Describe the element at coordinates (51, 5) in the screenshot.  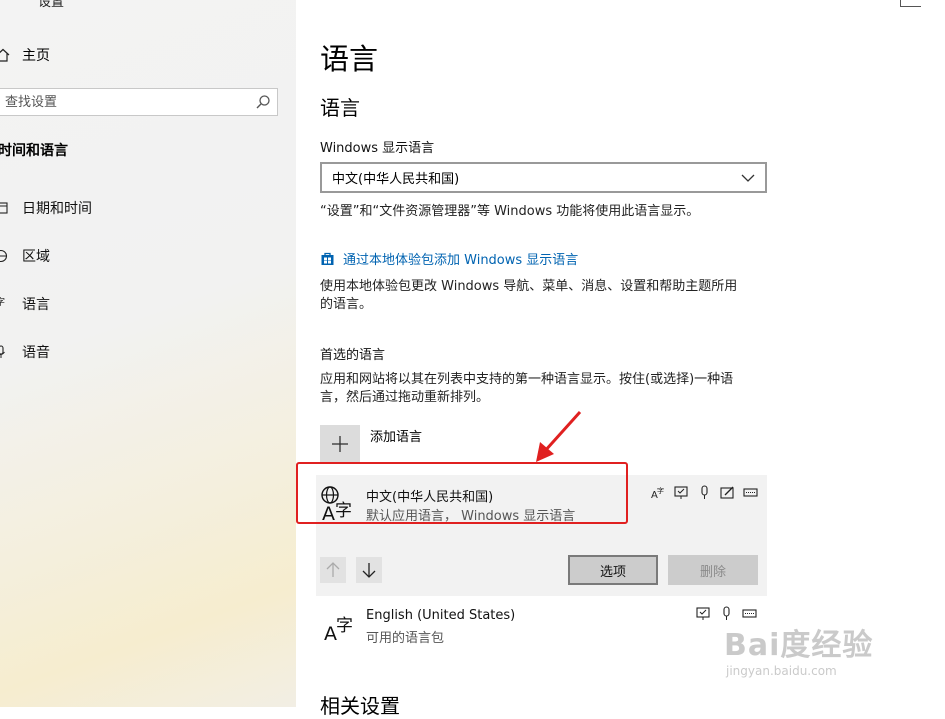
I see `window-title: 设置` at that location.